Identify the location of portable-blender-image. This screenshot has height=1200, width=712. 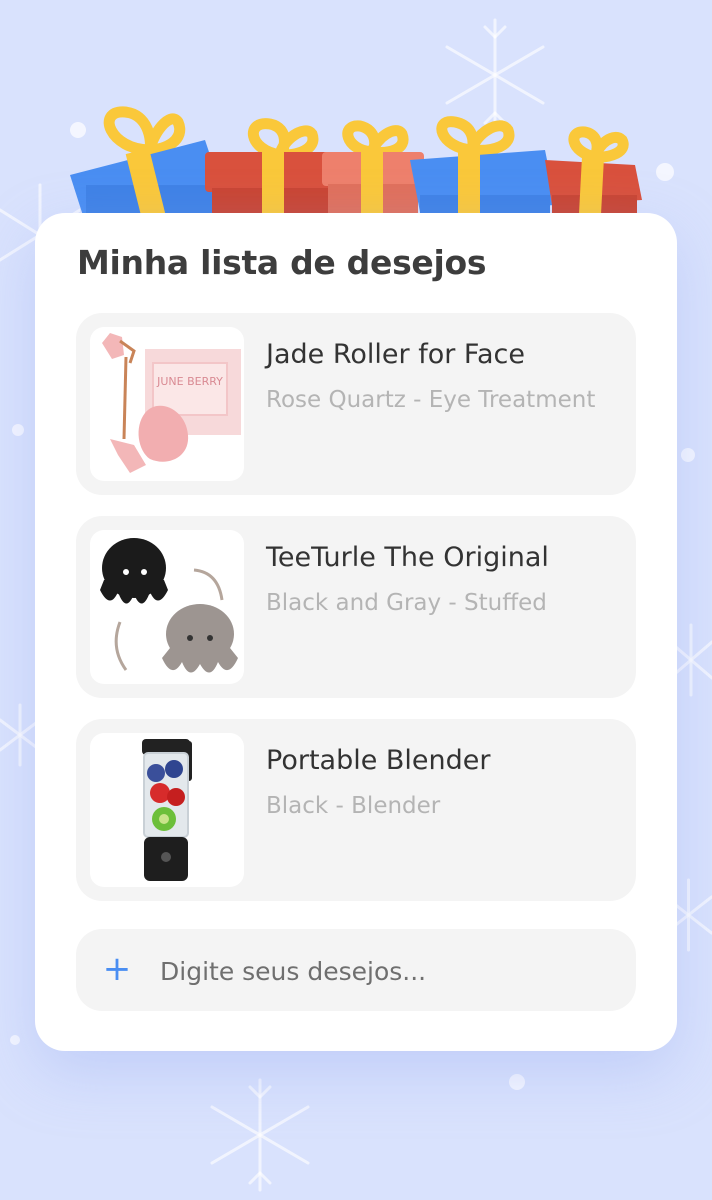
(167, 810).